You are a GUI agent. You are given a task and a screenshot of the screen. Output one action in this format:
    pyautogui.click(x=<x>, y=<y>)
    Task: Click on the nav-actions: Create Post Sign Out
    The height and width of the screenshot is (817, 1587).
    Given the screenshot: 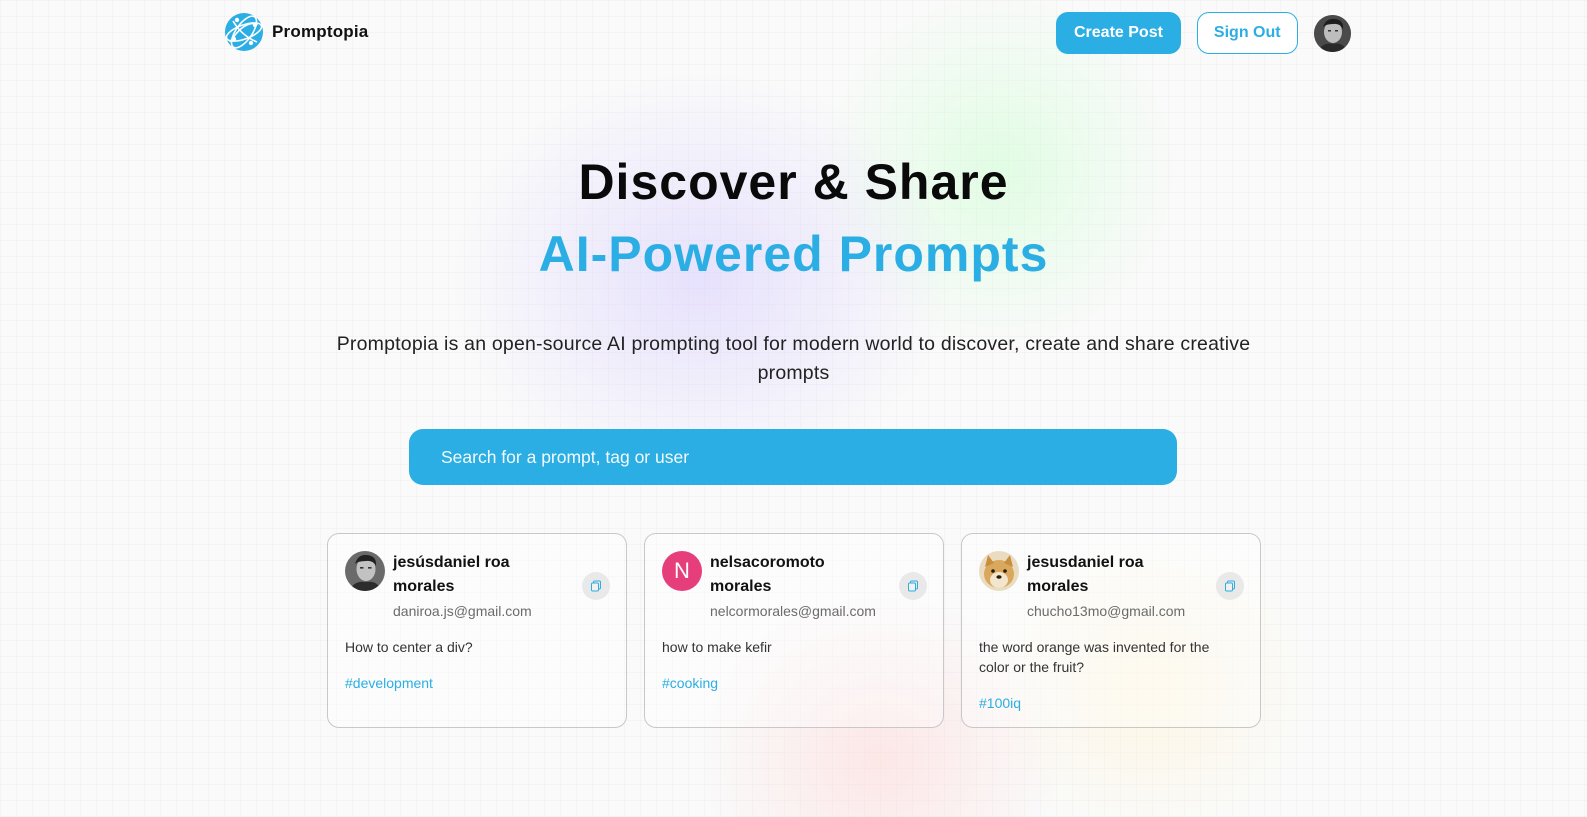 What is the action you would take?
    pyautogui.click(x=1203, y=33)
    